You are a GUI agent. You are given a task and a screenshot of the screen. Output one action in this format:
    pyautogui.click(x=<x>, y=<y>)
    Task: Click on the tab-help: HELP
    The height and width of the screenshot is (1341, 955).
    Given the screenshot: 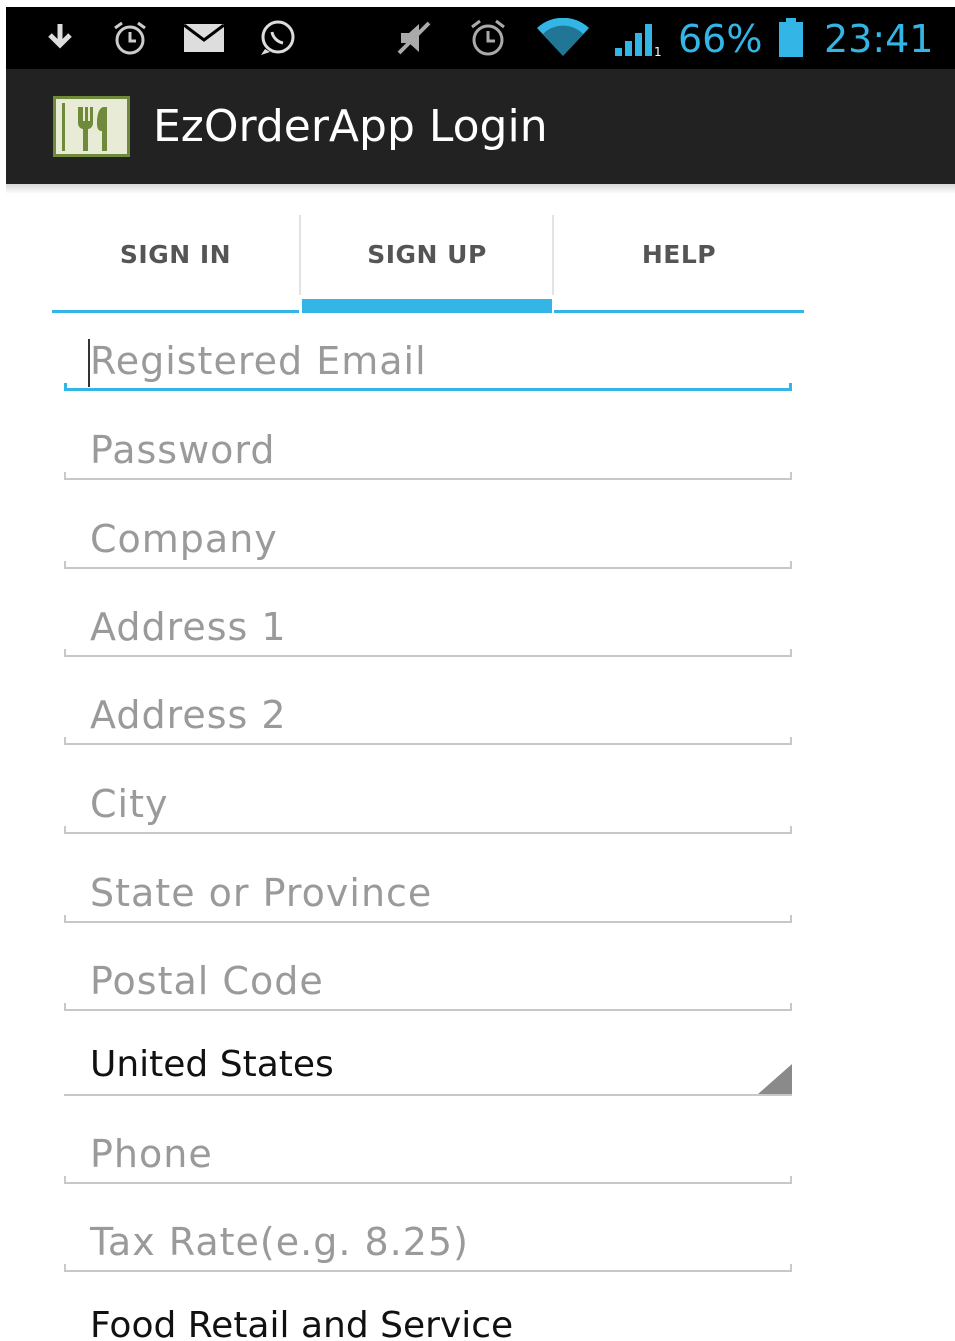 What is the action you would take?
    pyautogui.click(x=679, y=264)
    